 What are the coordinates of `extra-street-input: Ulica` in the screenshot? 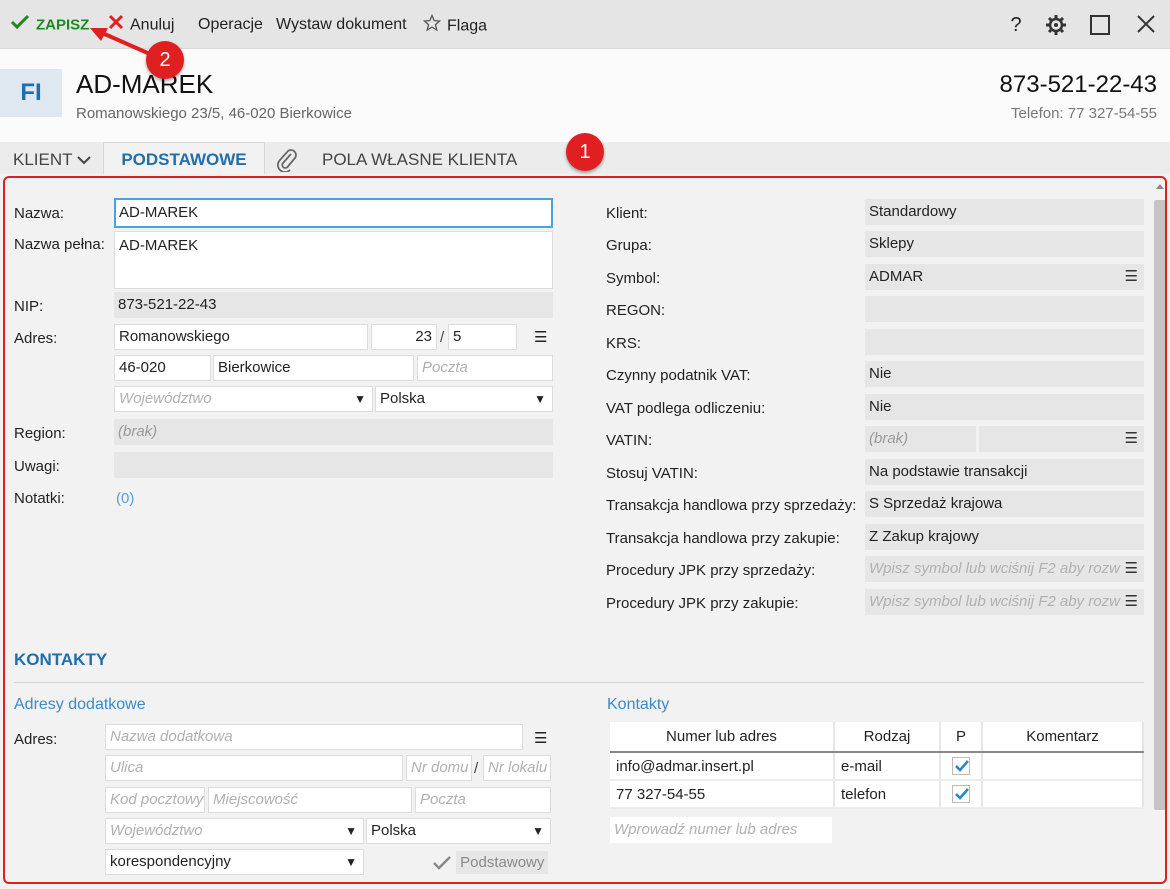 It's located at (254, 768).